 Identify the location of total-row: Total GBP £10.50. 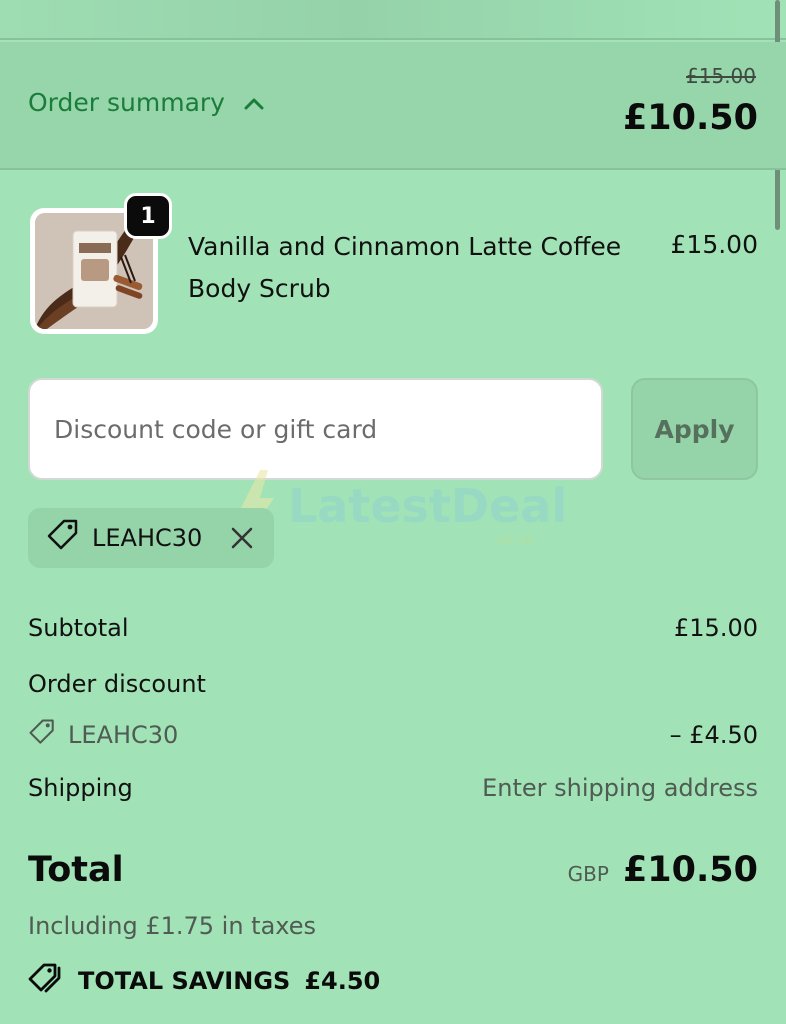
(393, 870).